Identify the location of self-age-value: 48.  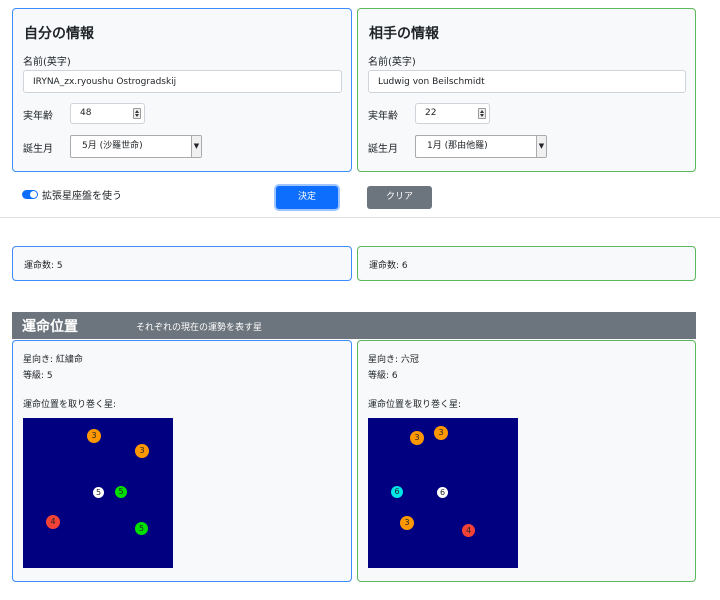
(86, 113).